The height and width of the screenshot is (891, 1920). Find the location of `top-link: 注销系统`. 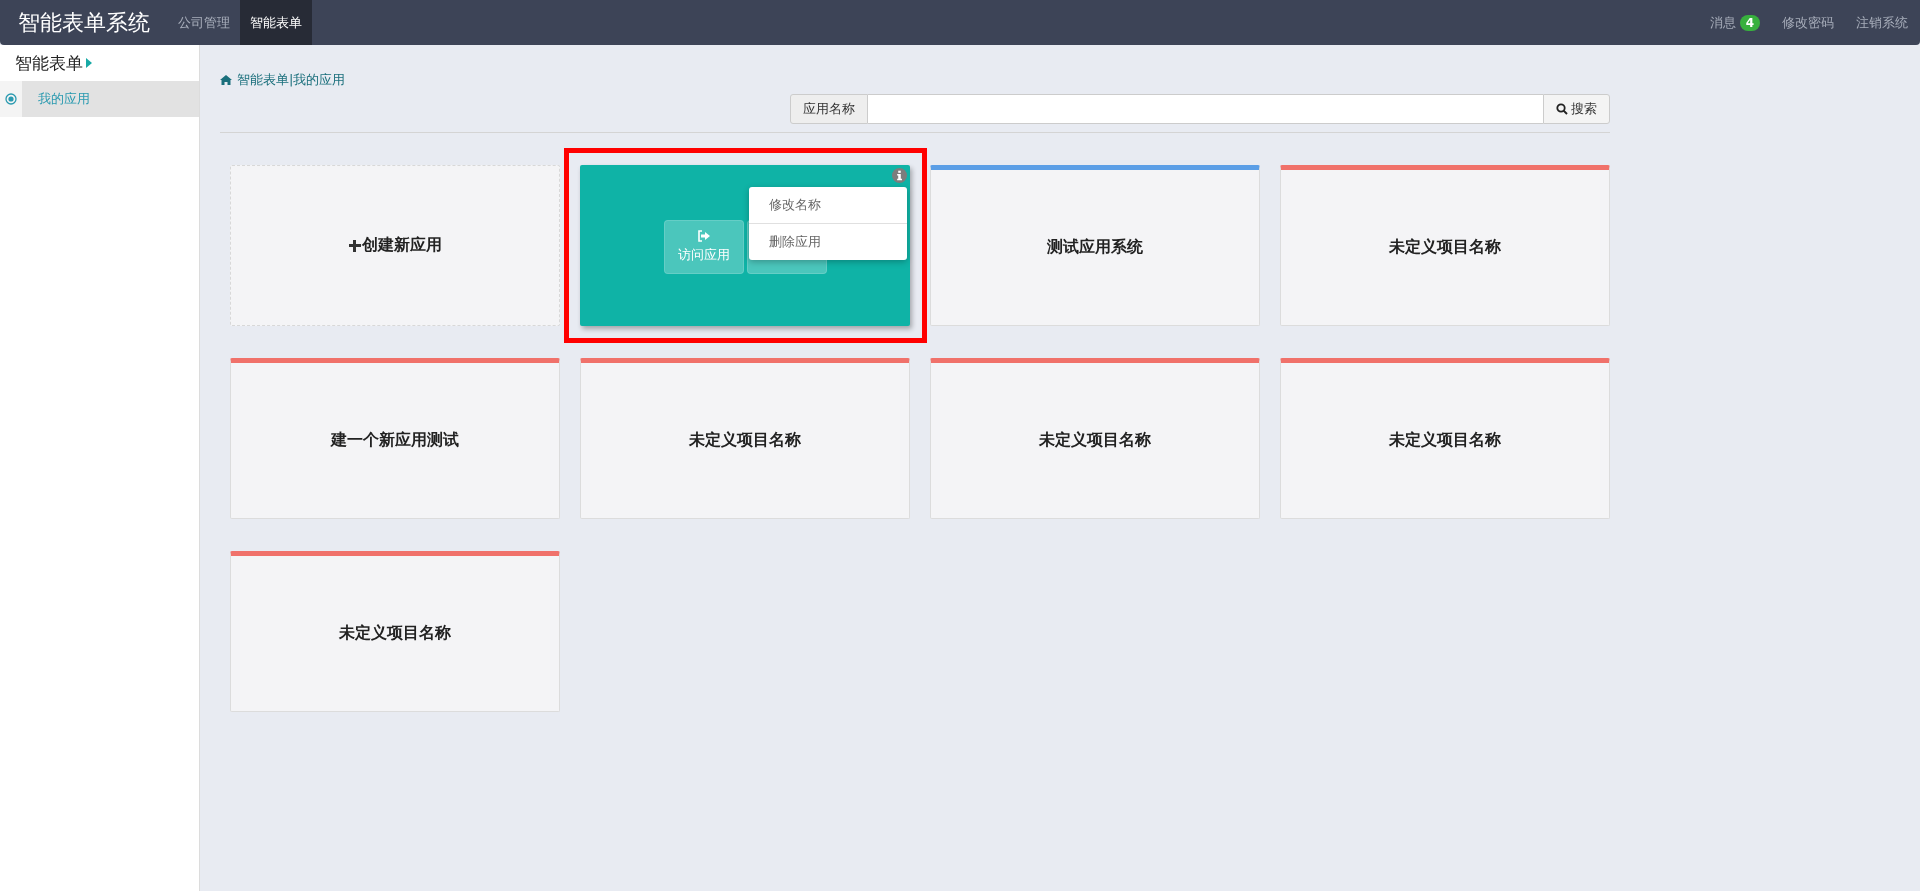

top-link: 注销系统 is located at coordinates (1882, 22).